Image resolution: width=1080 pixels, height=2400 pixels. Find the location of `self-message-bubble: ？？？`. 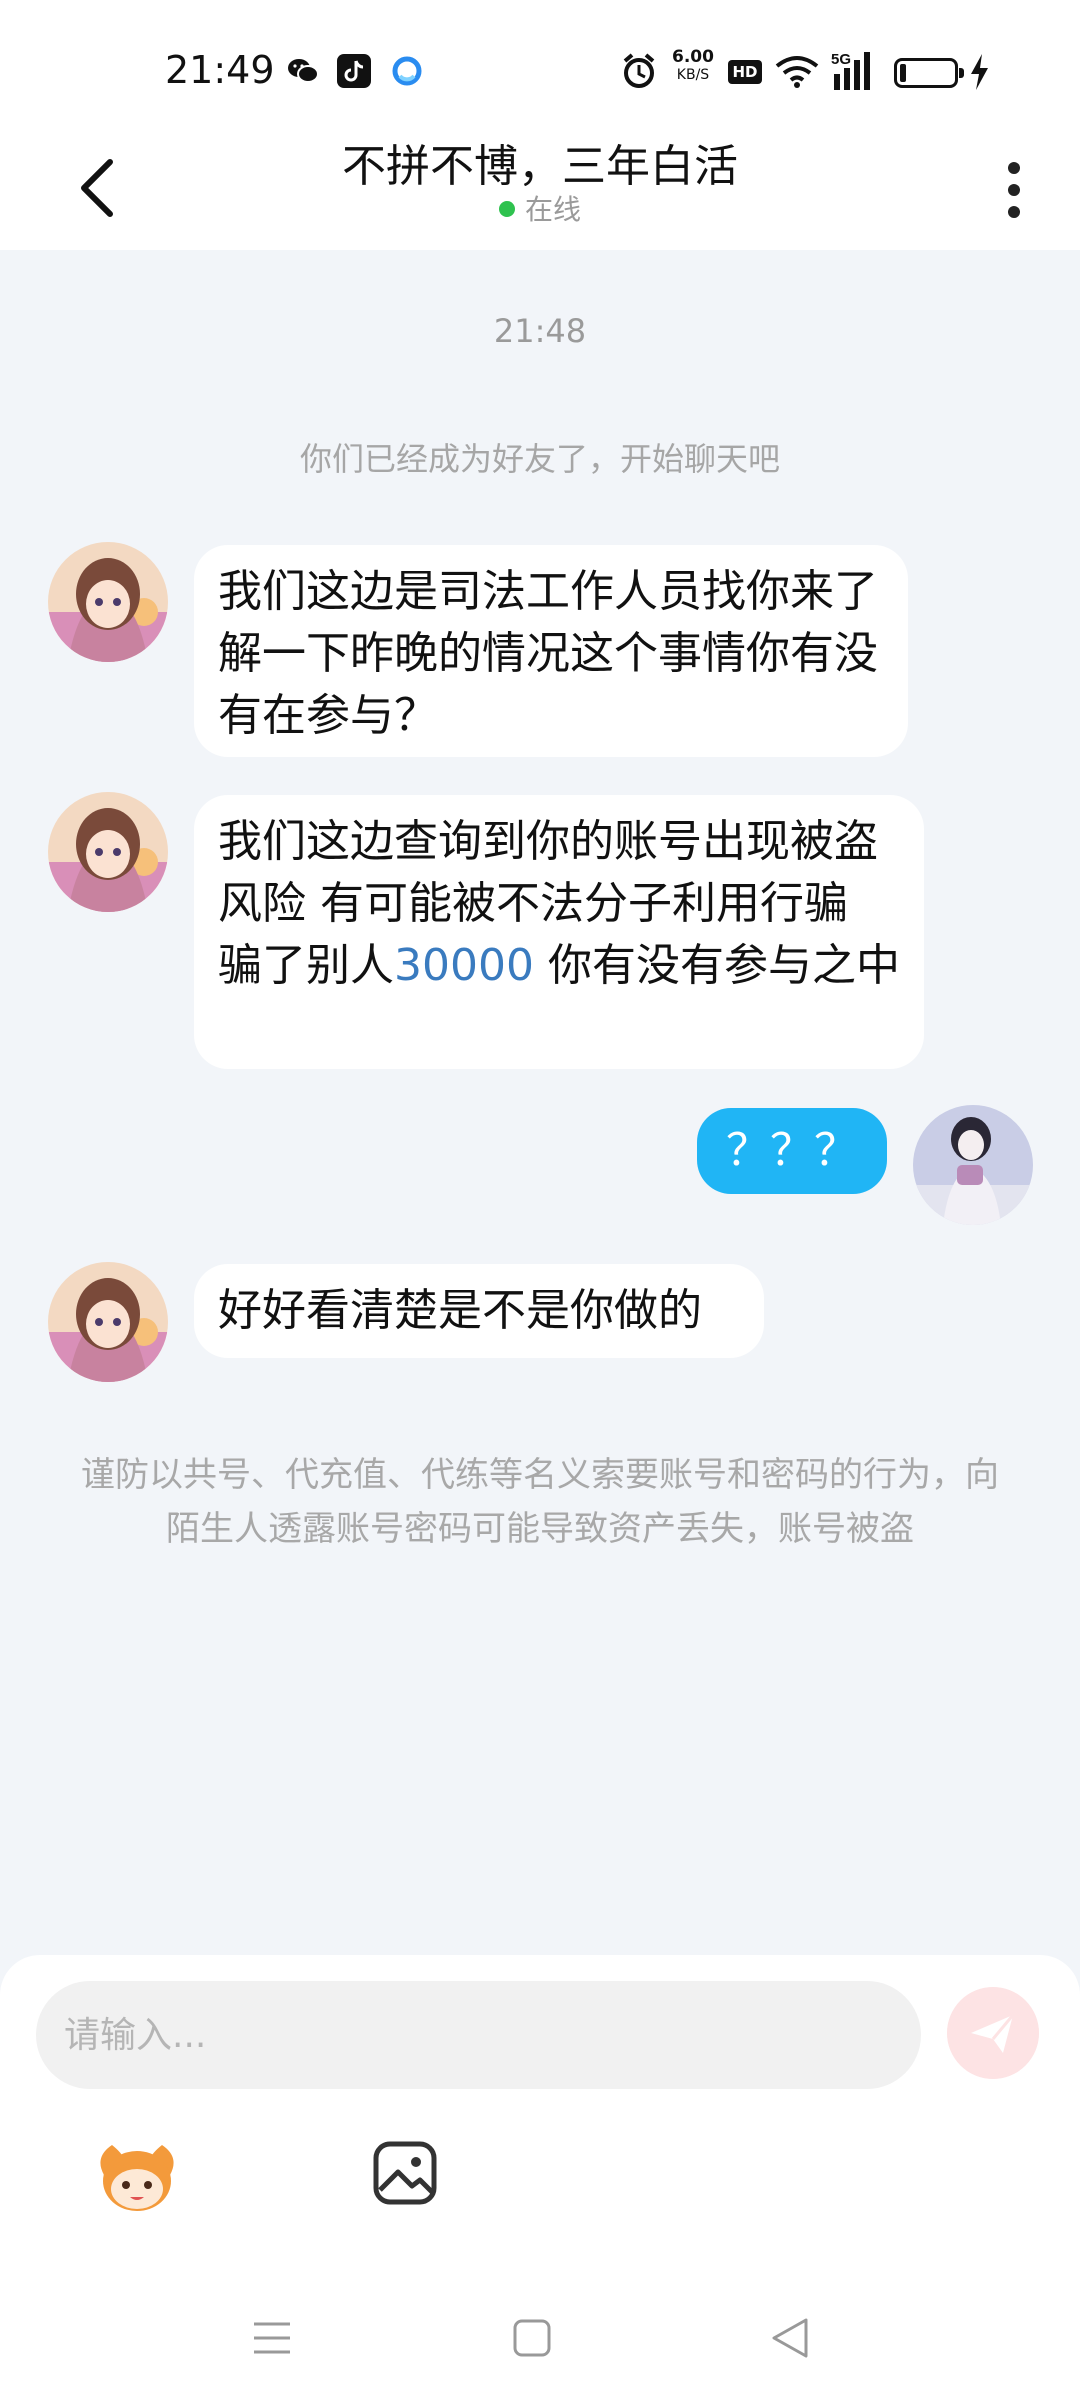

self-message-bubble: ？？？ is located at coordinates (792, 1151).